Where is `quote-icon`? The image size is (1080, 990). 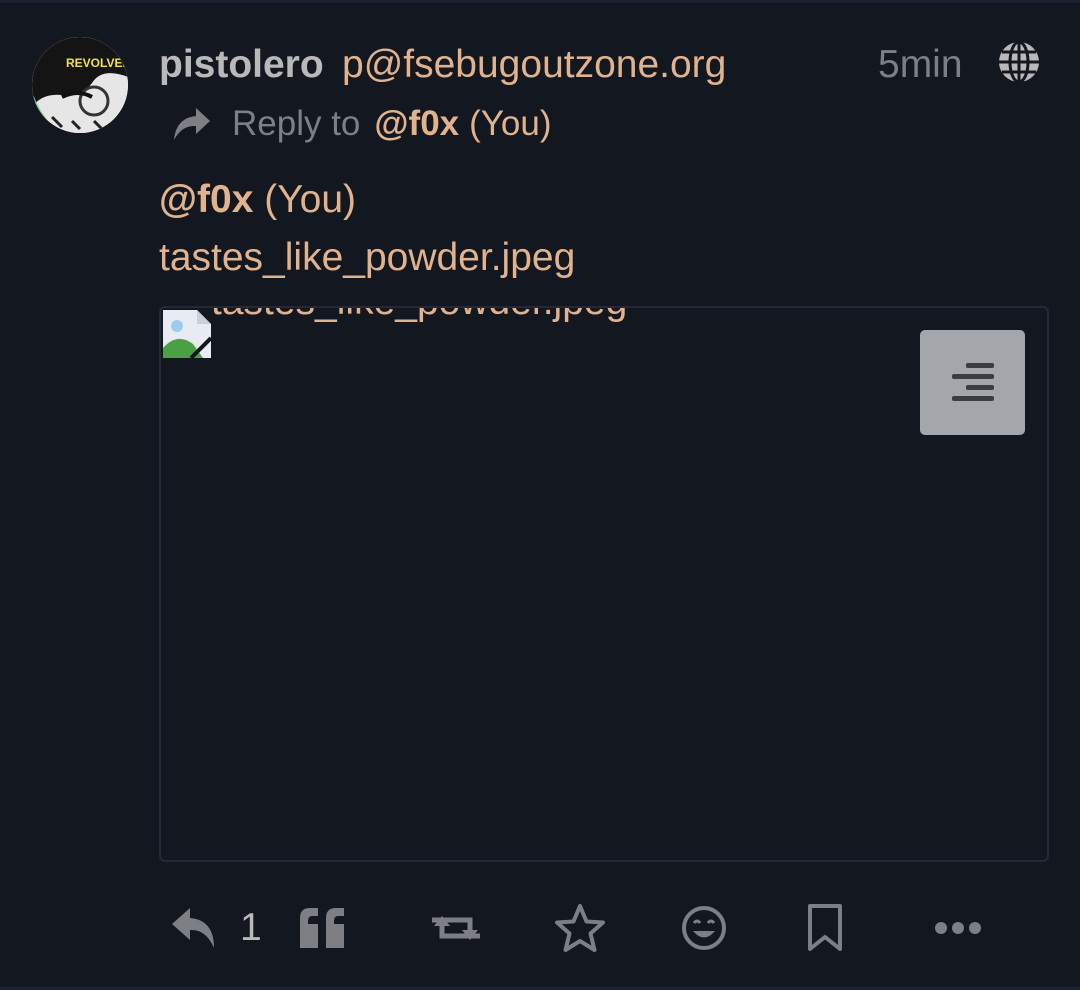 quote-icon is located at coordinates (322, 928).